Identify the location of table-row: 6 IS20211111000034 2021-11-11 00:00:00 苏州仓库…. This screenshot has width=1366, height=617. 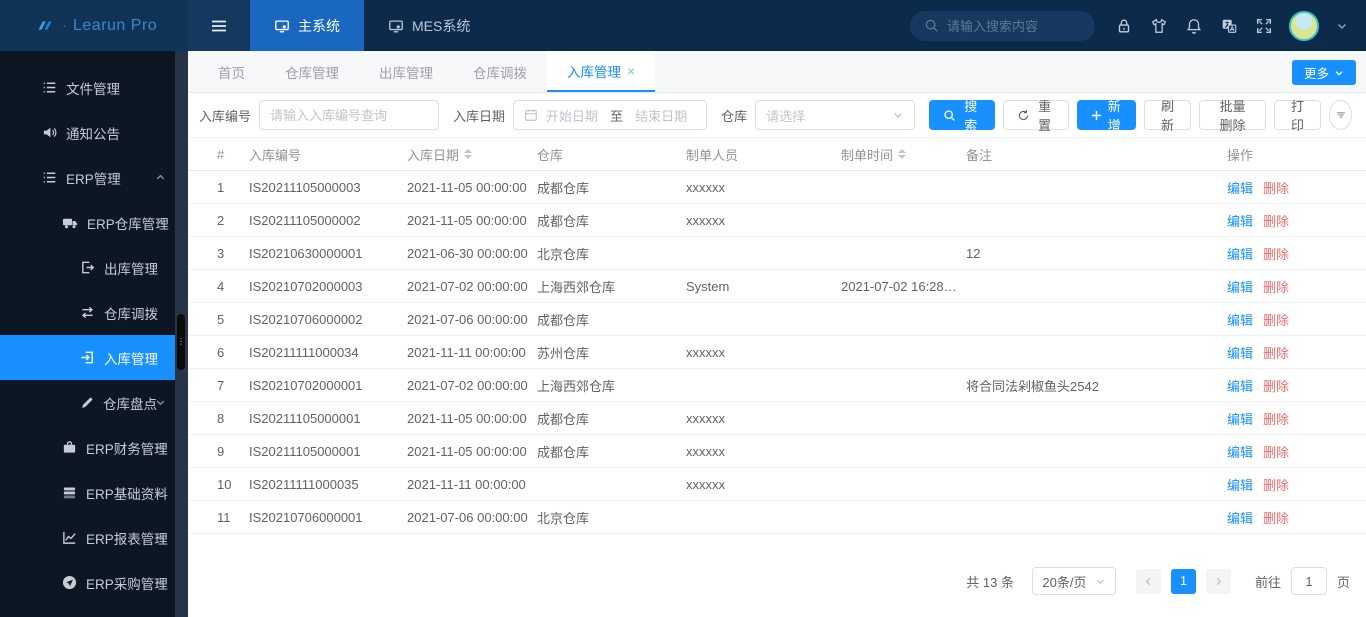
(777, 352).